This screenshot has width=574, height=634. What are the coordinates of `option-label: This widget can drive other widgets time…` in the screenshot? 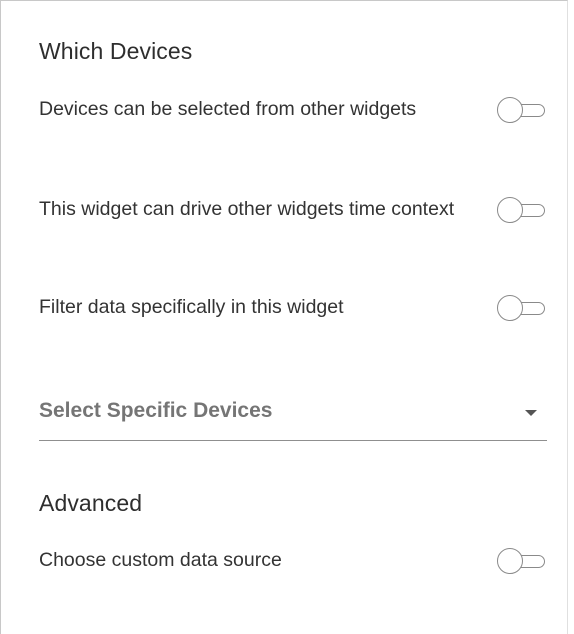 It's located at (247, 209).